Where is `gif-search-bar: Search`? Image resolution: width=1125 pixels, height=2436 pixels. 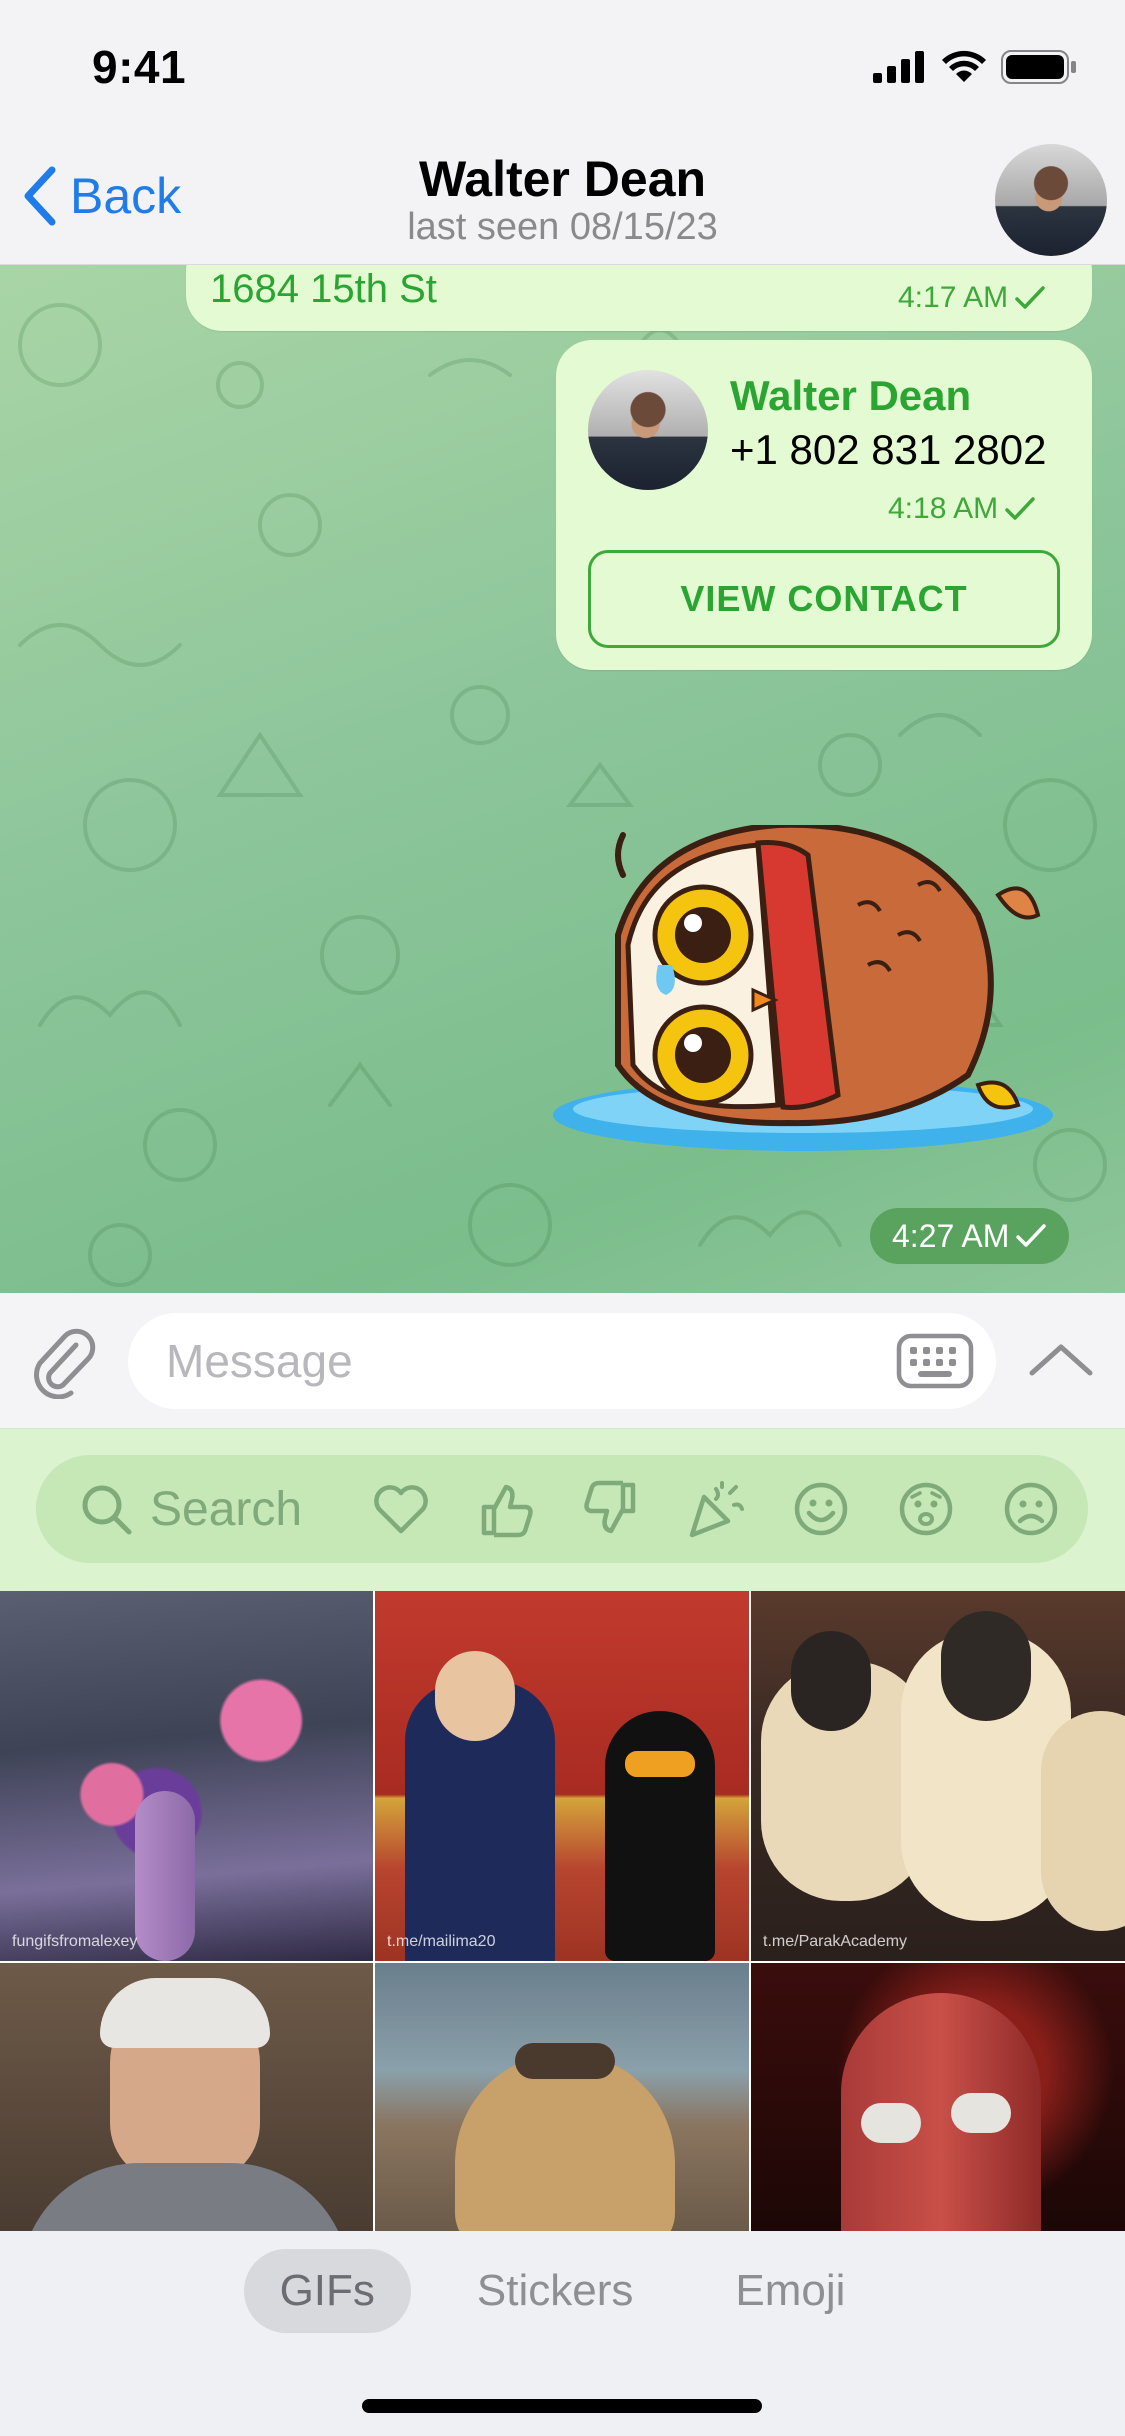 gif-search-bar: Search is located at coordinates (562, 1509).